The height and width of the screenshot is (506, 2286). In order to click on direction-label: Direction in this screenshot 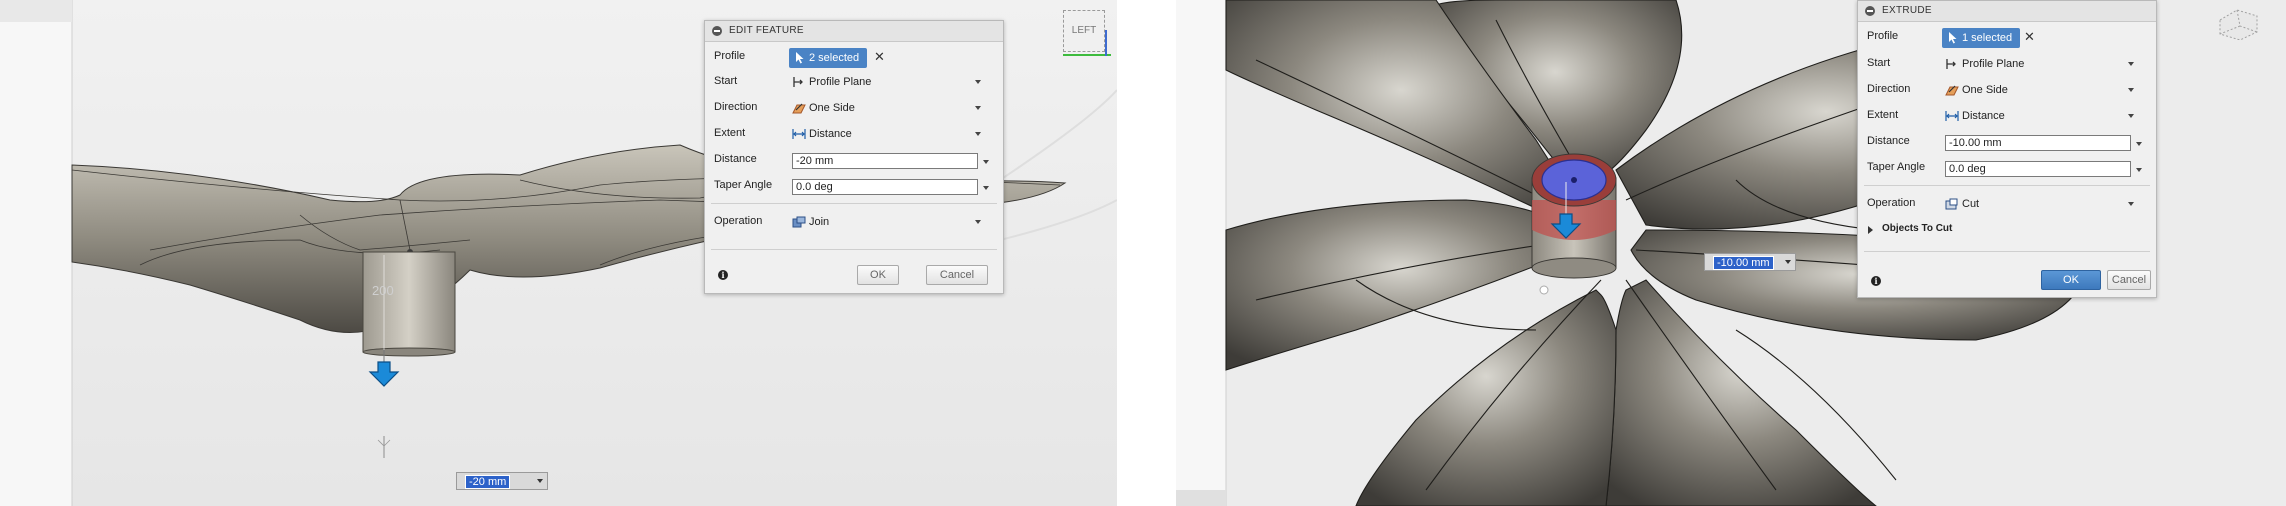, I will do `click(736, 107)`.